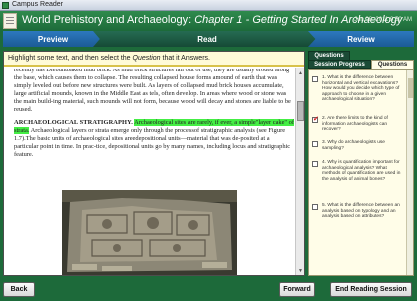  Describe the element at coordinates (208, 5) in the screenshot. I see `window-titlebar: Campus Reader` at that location.